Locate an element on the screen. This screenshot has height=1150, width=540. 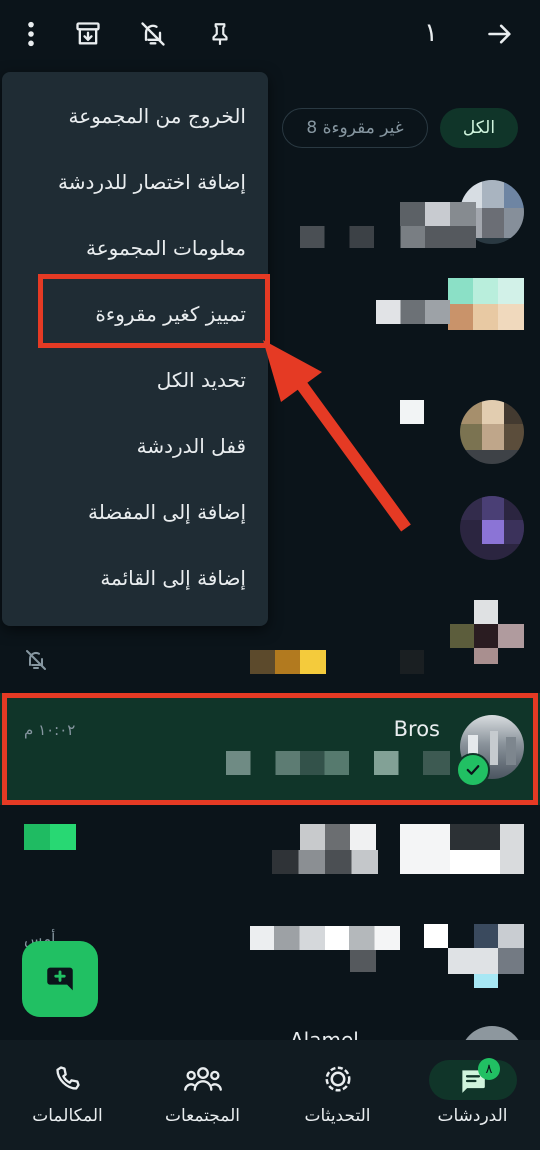
nav-chats-label: الدردشات is located at coordinates (472, 1116).